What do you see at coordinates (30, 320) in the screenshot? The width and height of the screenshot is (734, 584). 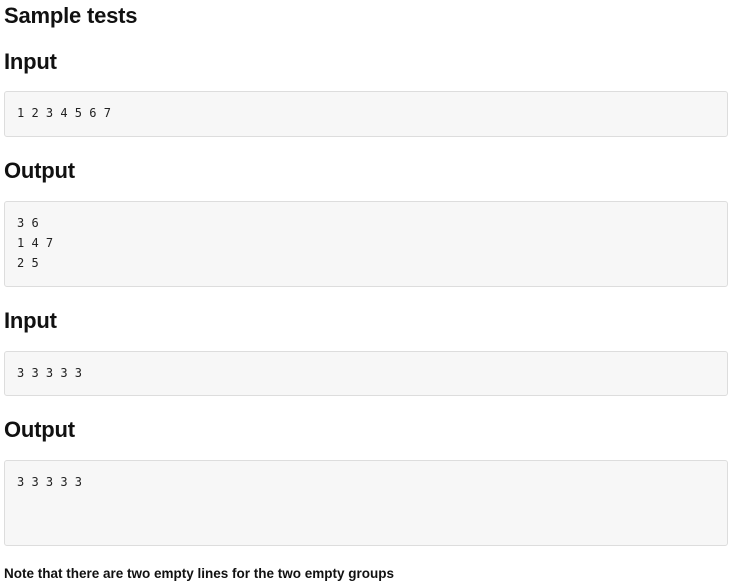 I see `test-2-input-heading: Input` at bounding box center [30, 320].